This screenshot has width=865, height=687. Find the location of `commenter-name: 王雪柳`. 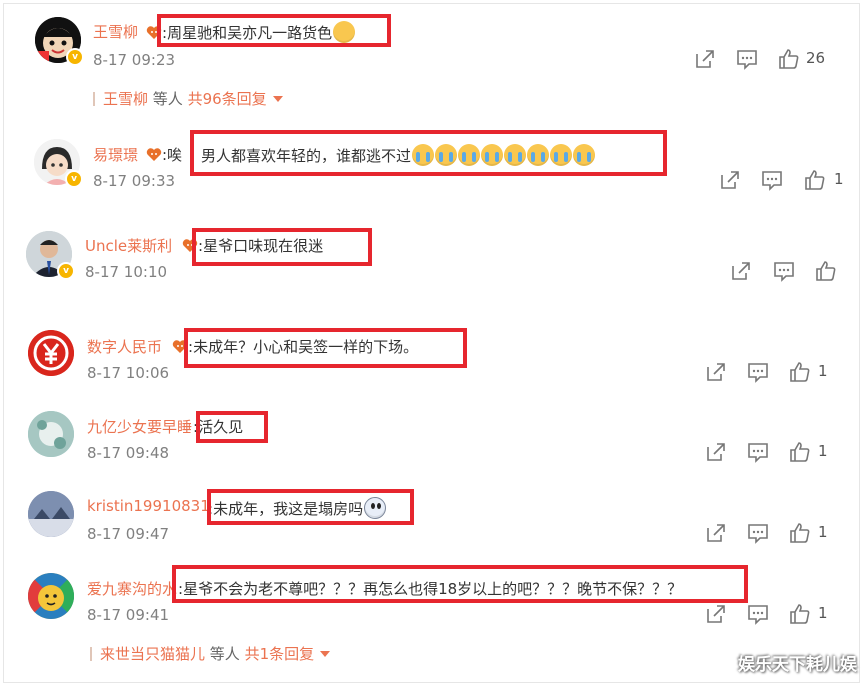

commenter-name: 王雪柳 is located at coordinates (115, 31).